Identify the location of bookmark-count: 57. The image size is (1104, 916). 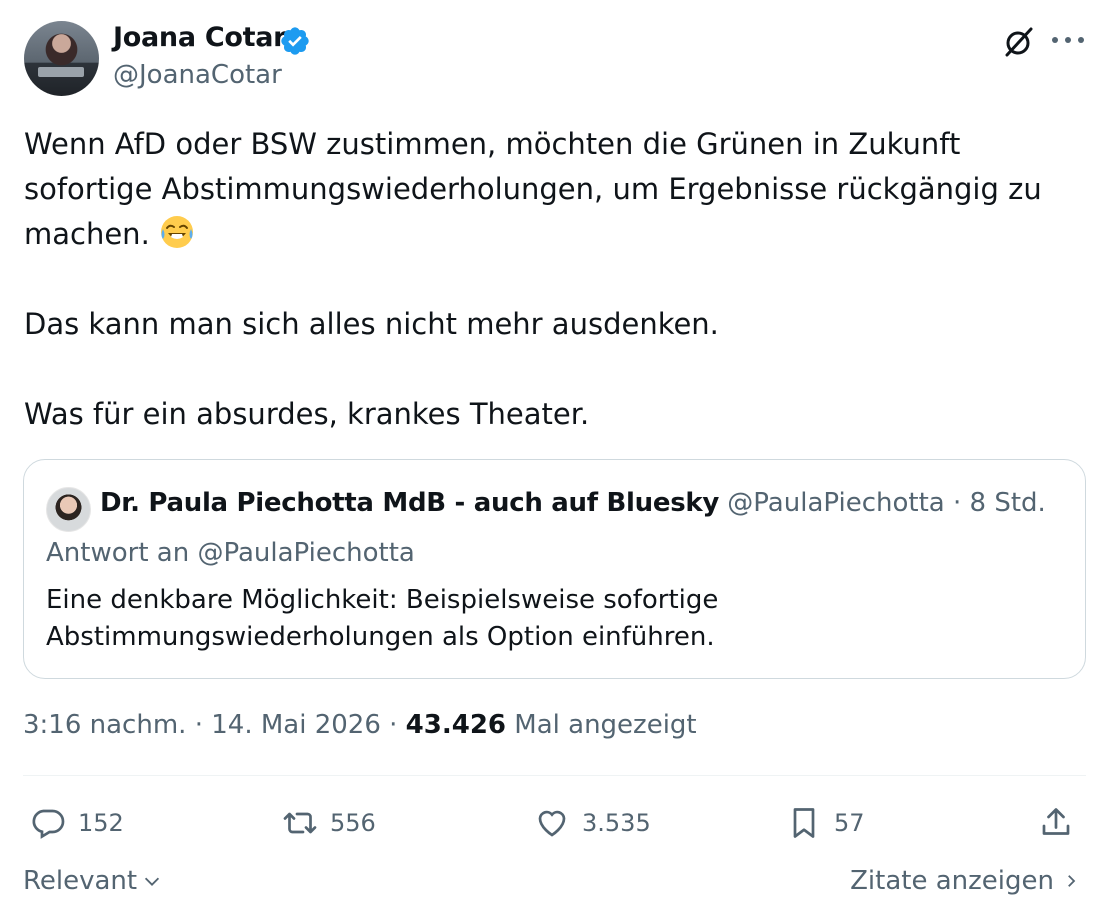
(849, 823).